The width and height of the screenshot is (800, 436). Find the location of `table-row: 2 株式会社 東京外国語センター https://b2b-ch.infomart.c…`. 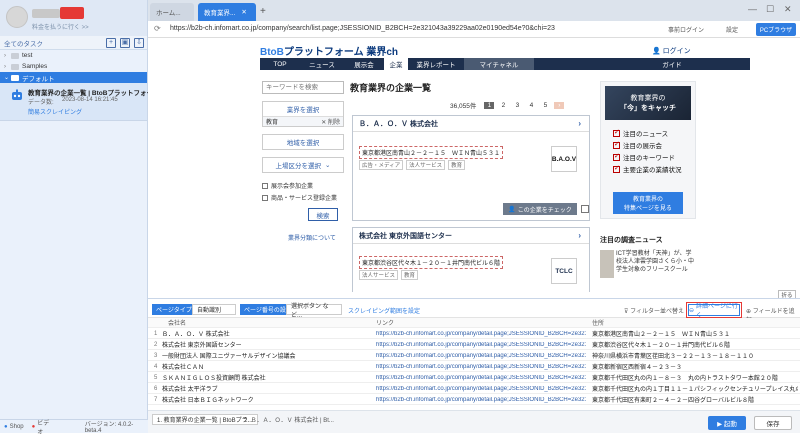

table-row: 2 株式会社 東京外国語センター https://b2b-ch.infomart.c… is located at coordinates (474, 345).